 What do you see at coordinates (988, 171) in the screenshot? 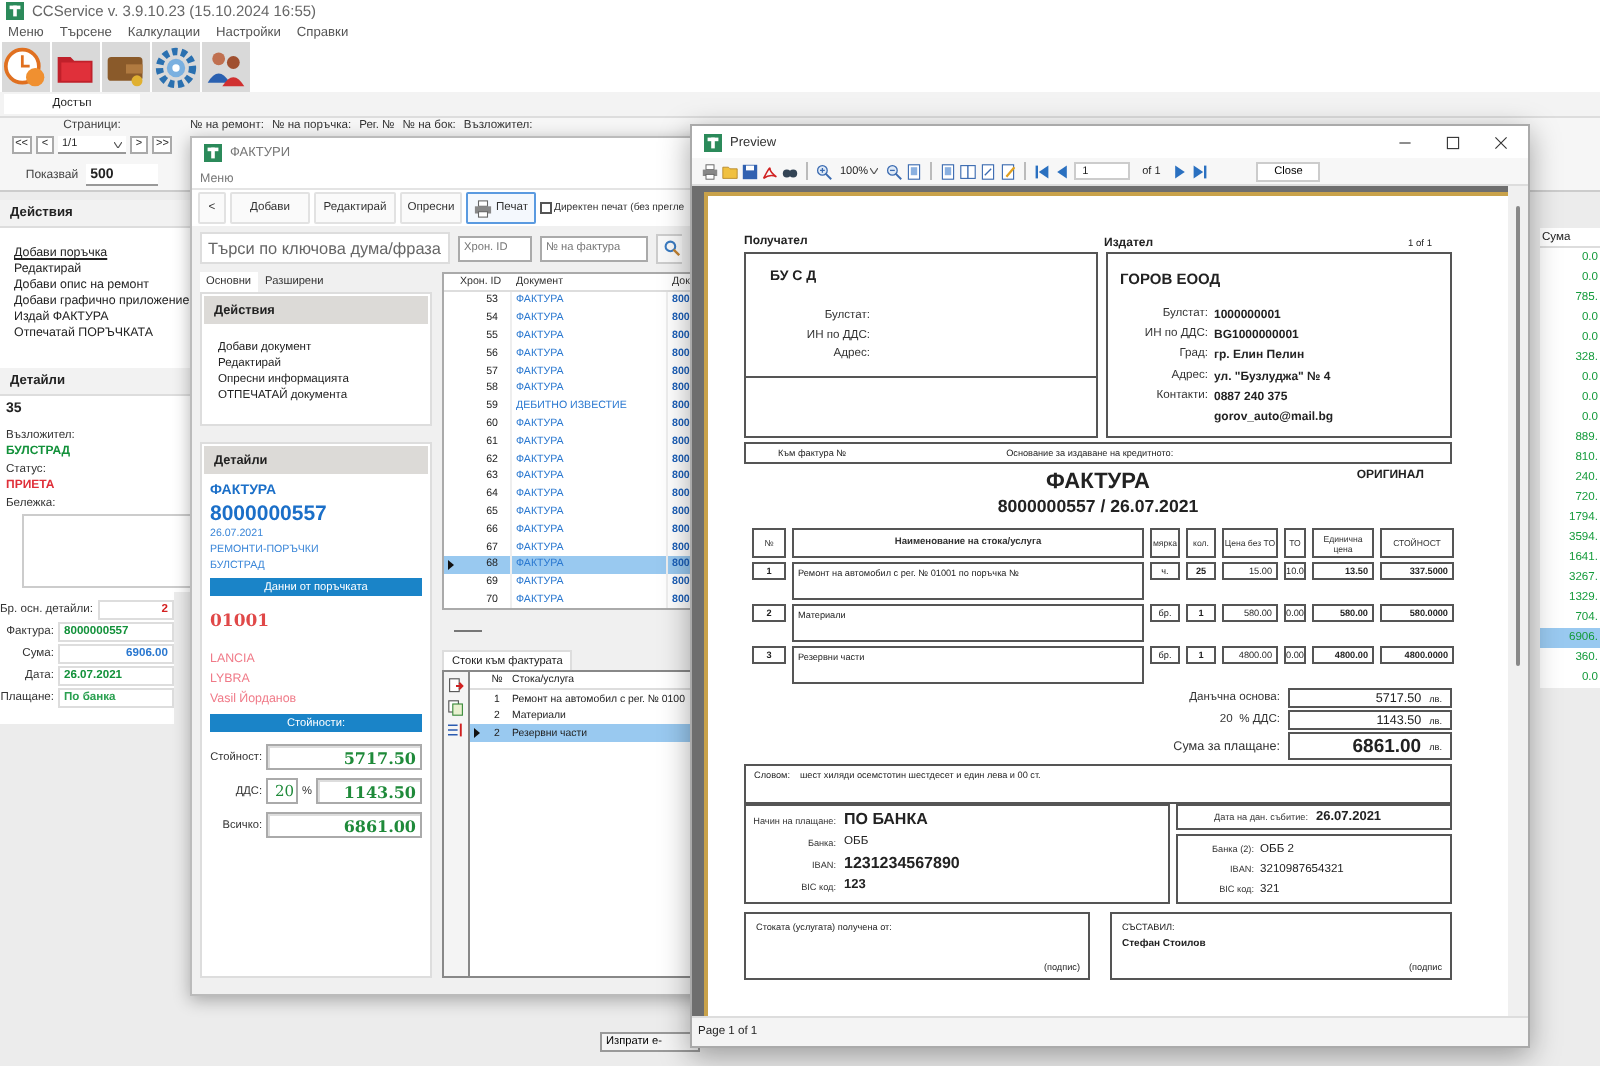
I see `page-setup-icon` at bounding box center [988, 171].